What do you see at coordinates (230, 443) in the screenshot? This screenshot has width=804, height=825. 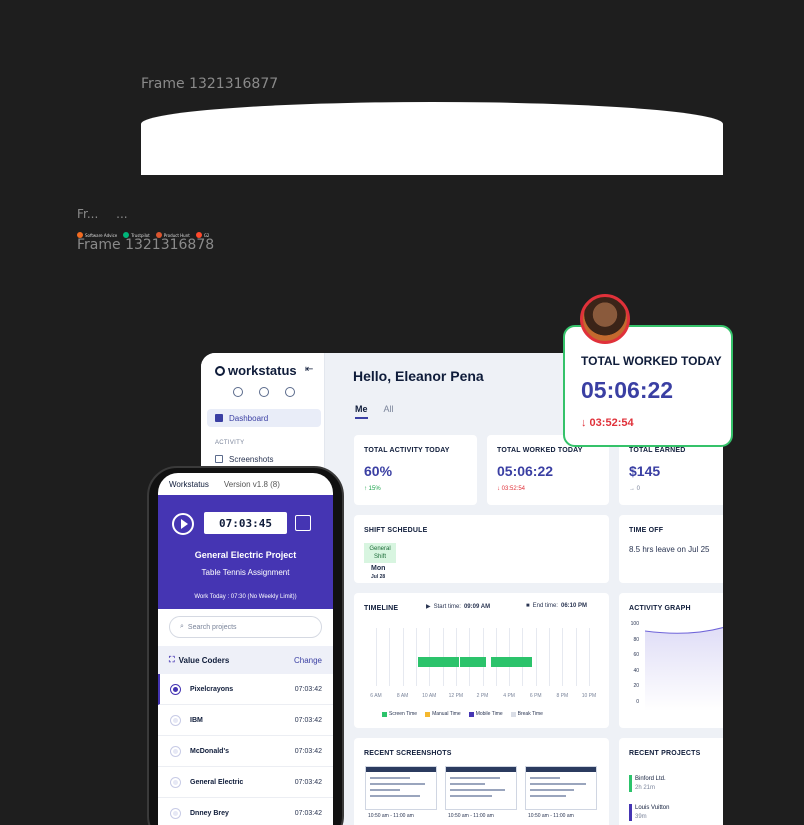 I see `sidebar-section-activity: ACTIVITY` at bounding box center [230, 443].